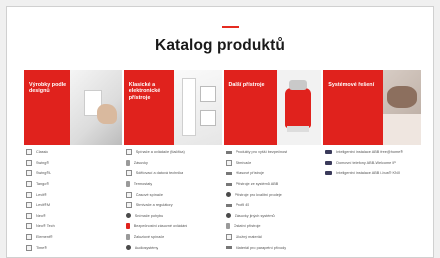 The image size is (440, 258). What do you see at coordinates (272, 107) in the screenshot?
I see `banner-other-devices: Další přístroje` at bounding box center [272, 107].